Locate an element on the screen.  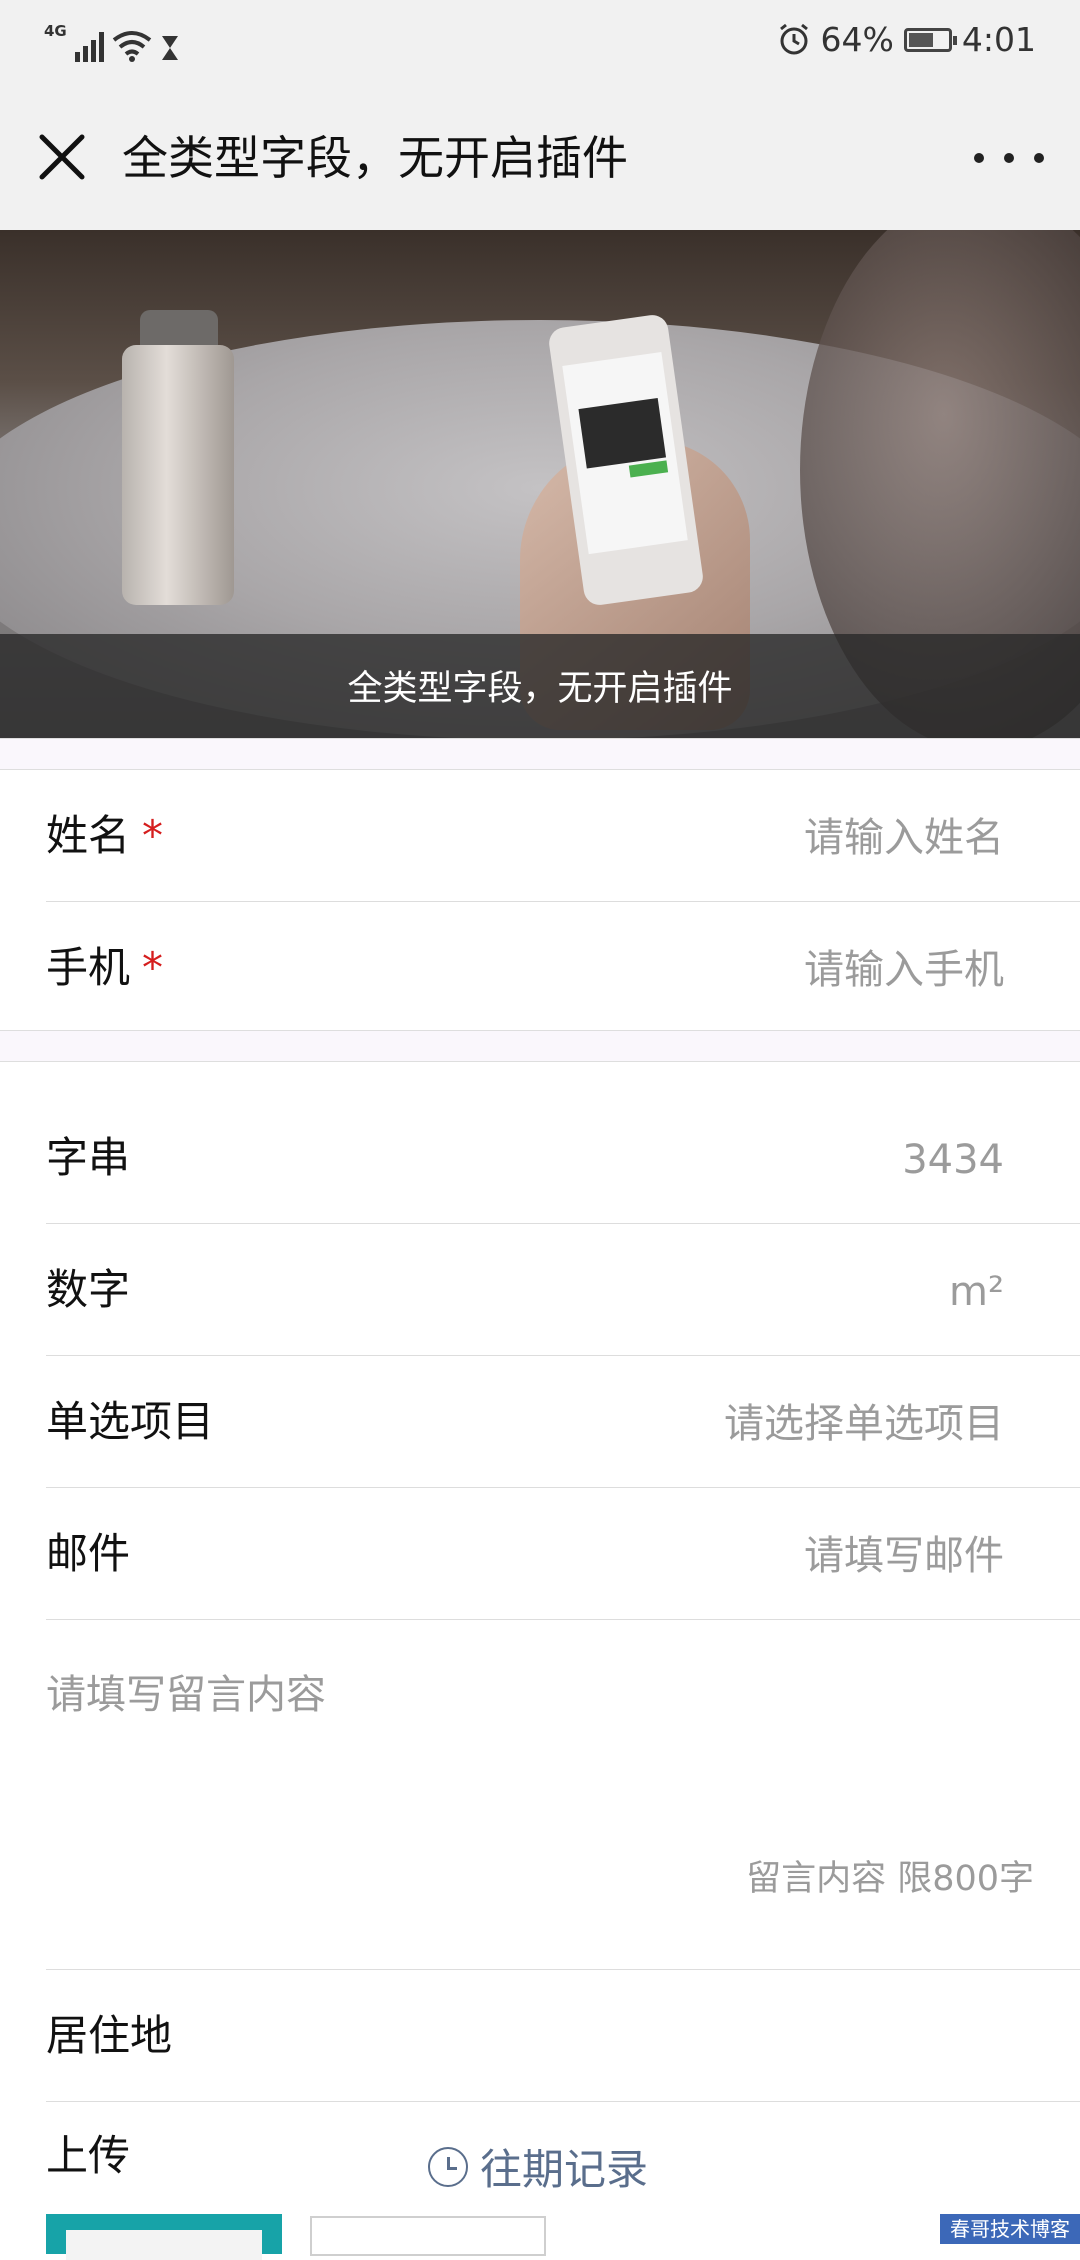
hourglass-icon is located at coordinates (169, 48).